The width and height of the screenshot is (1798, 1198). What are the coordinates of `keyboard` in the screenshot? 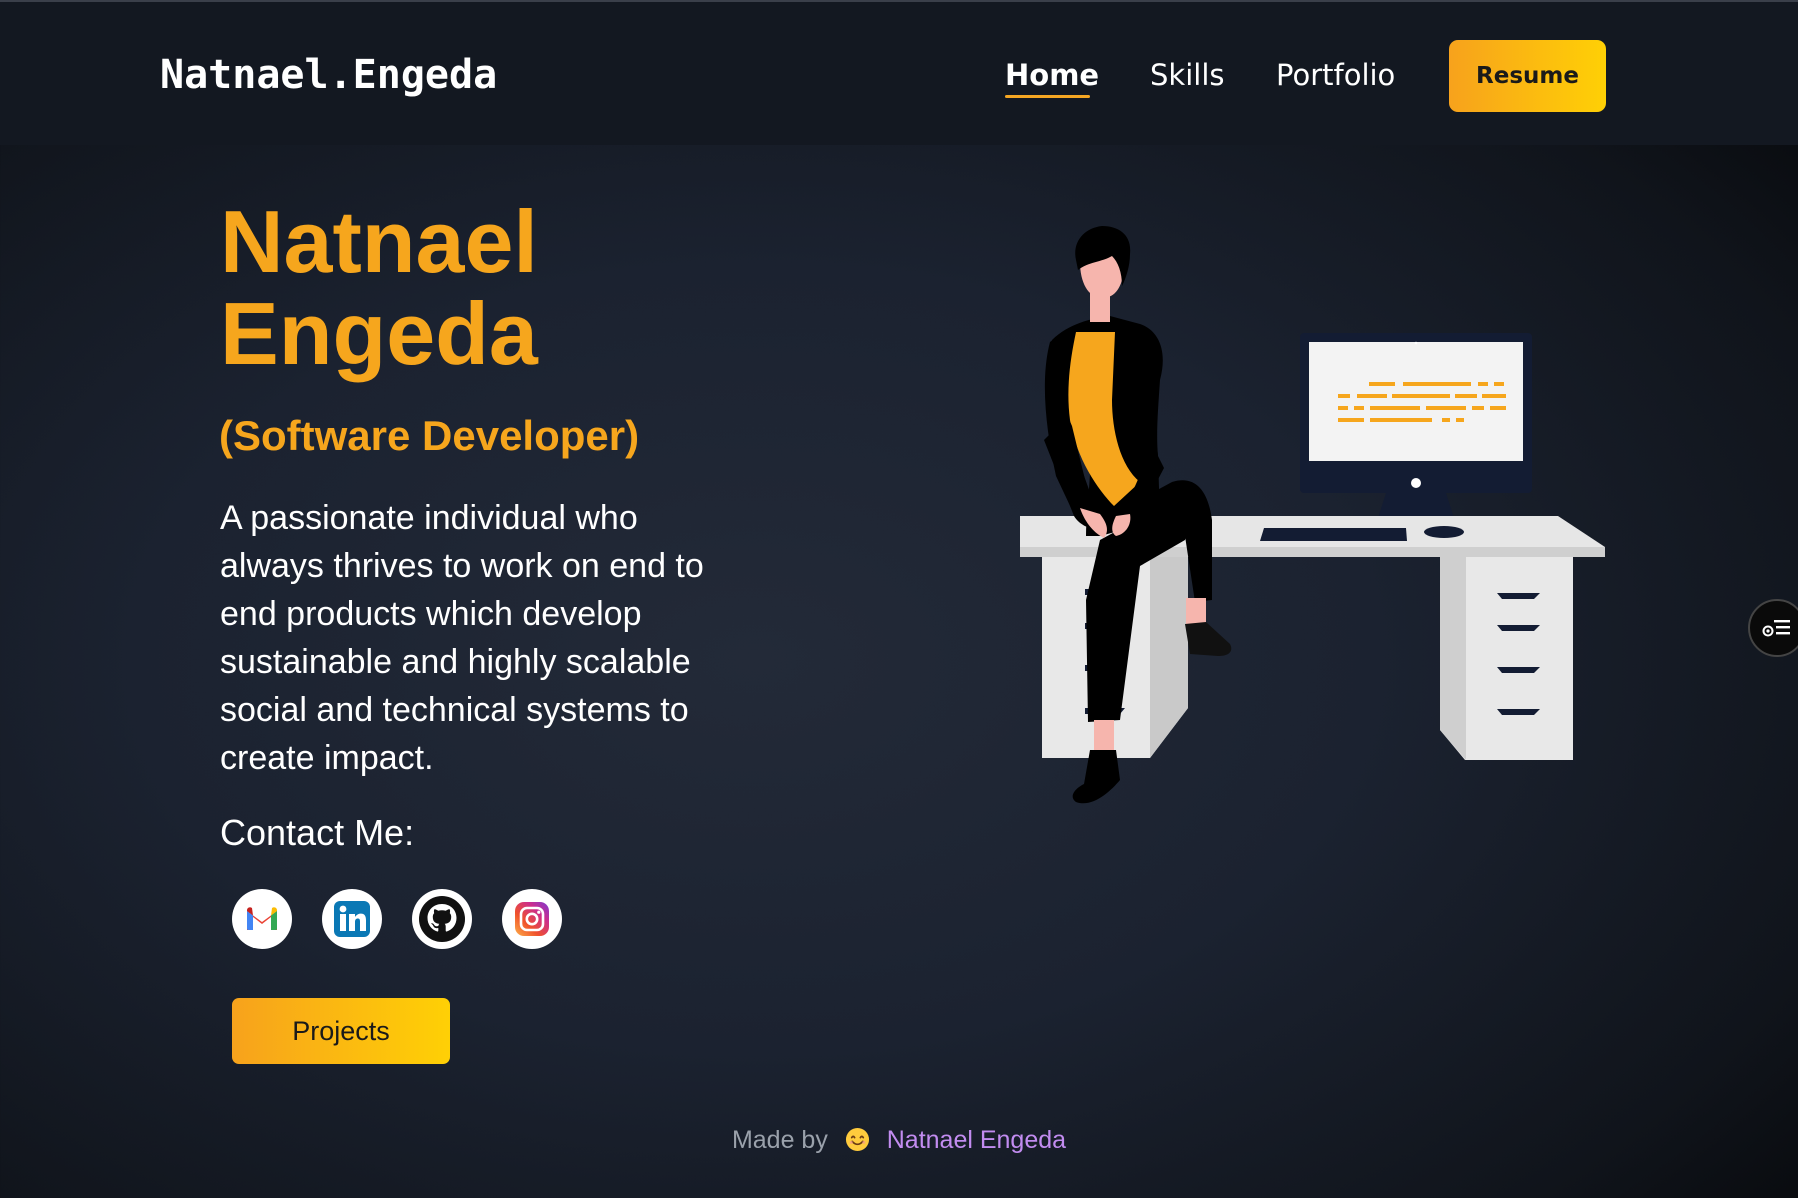 It's located at (1333, 534).